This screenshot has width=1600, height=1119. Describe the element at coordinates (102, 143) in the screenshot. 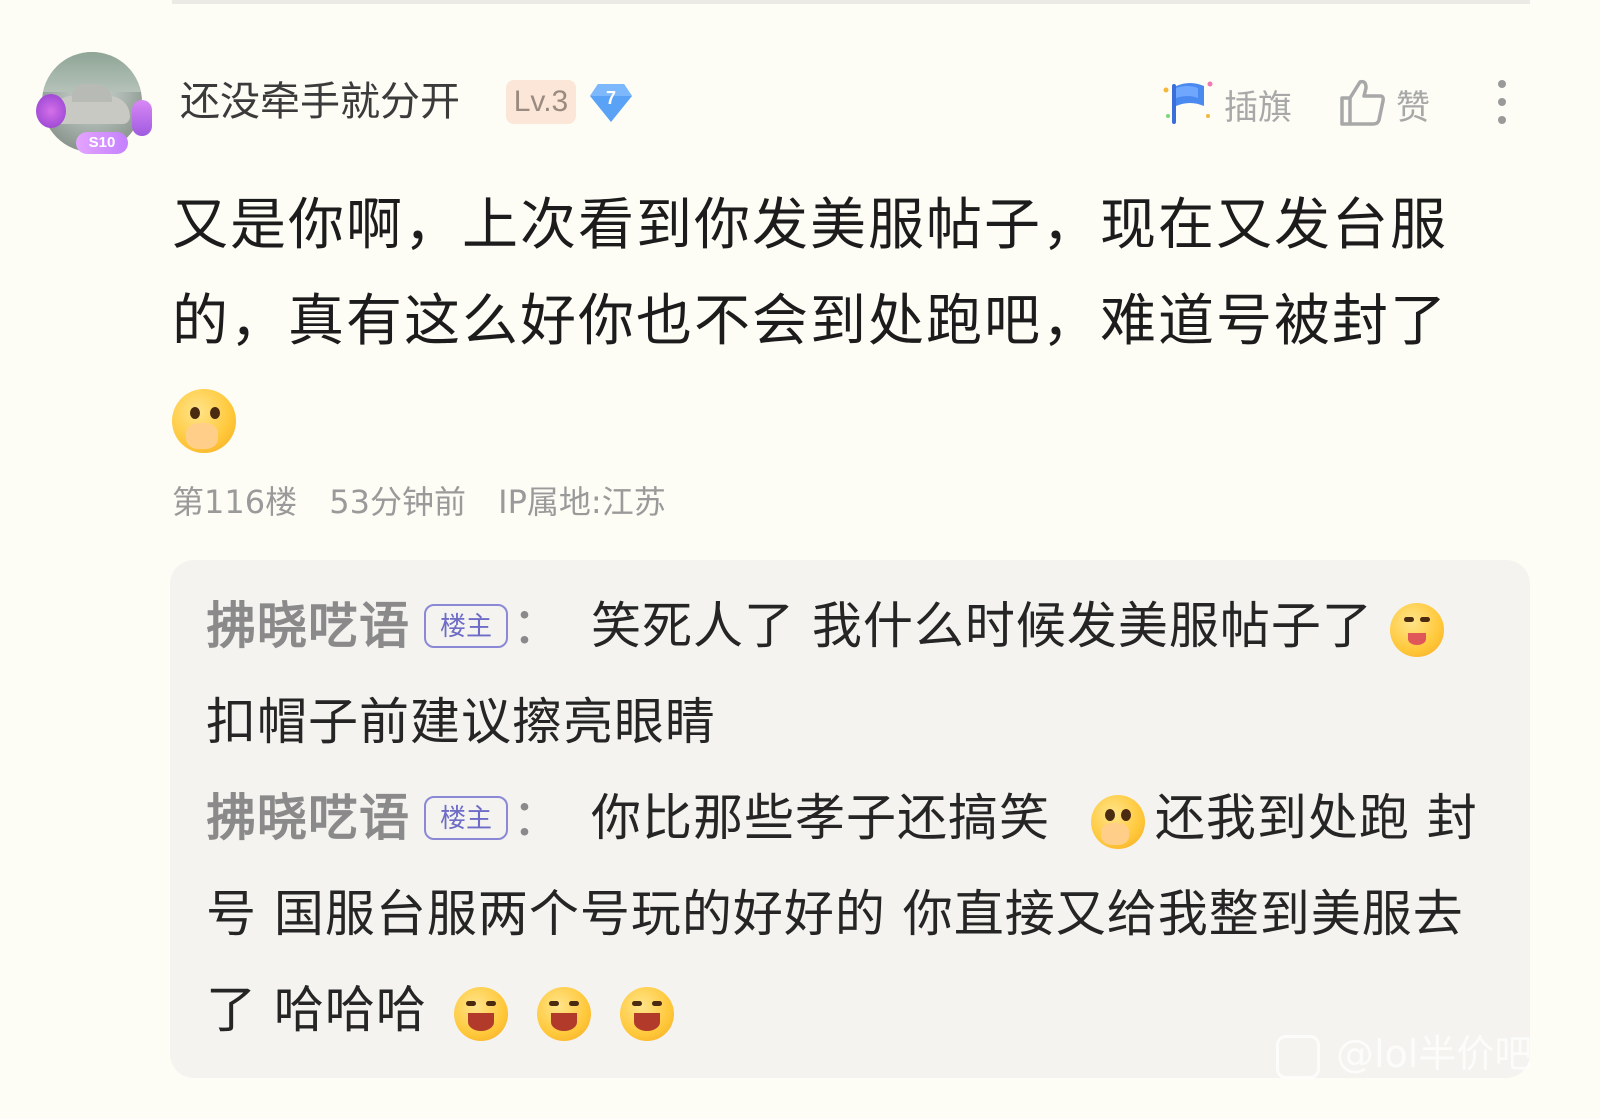

I see `avatar-season-badge: S10` at that location.